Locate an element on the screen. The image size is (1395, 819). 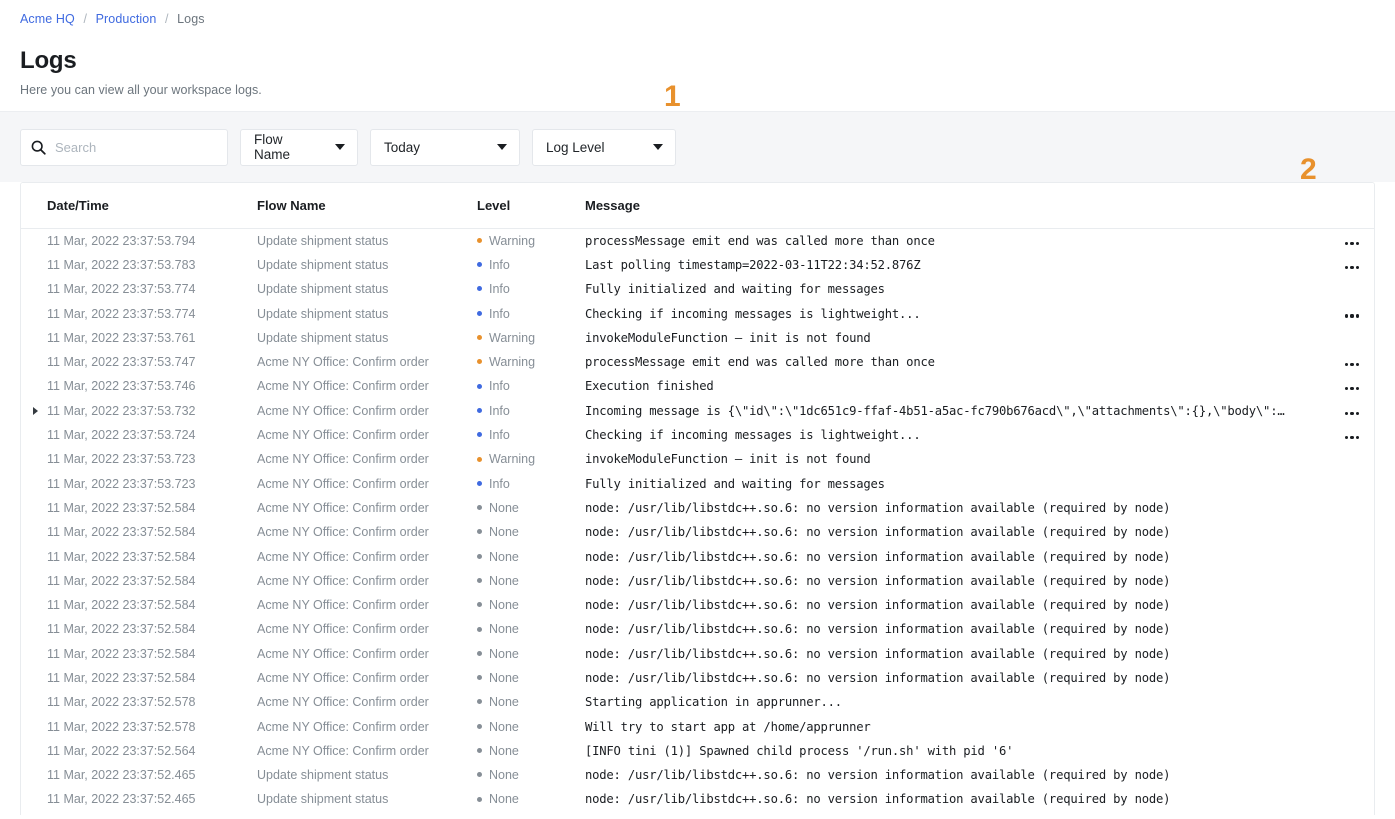
filter-bar: Flow Name Today Log Level is located at coordinates (697, 146).